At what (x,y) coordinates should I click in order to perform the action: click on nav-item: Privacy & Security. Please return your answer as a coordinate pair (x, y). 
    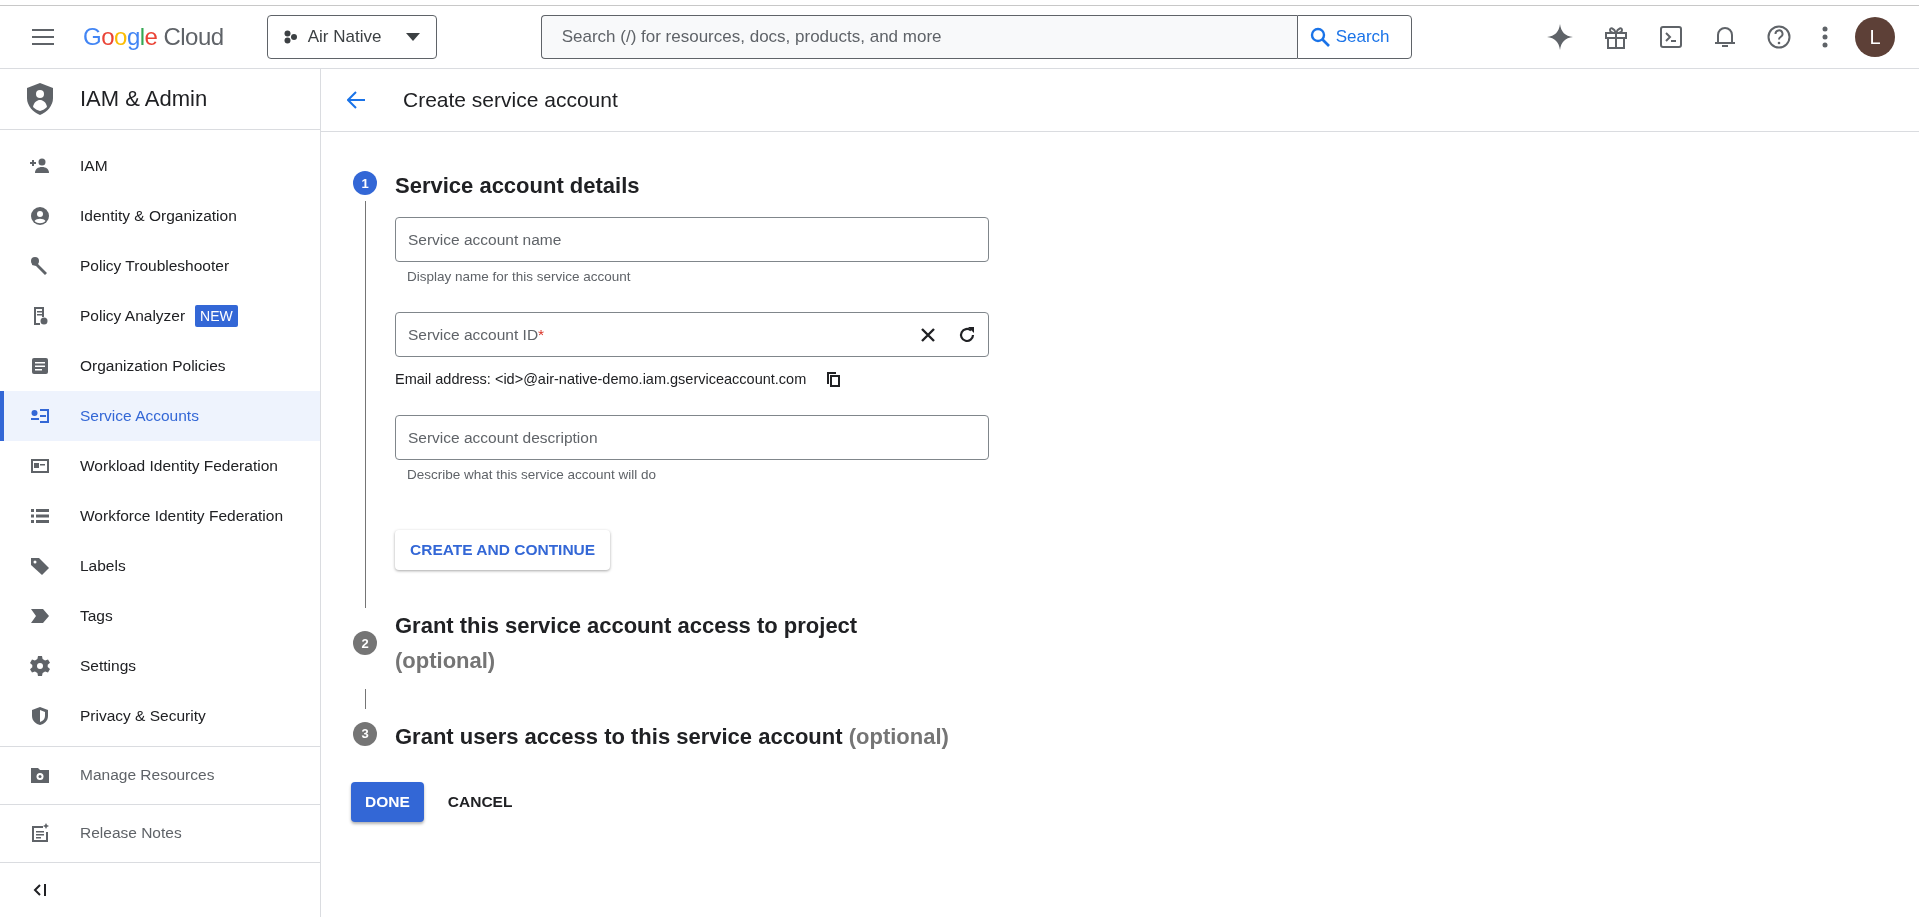
    Looking at the image, I should click on (160, 715).